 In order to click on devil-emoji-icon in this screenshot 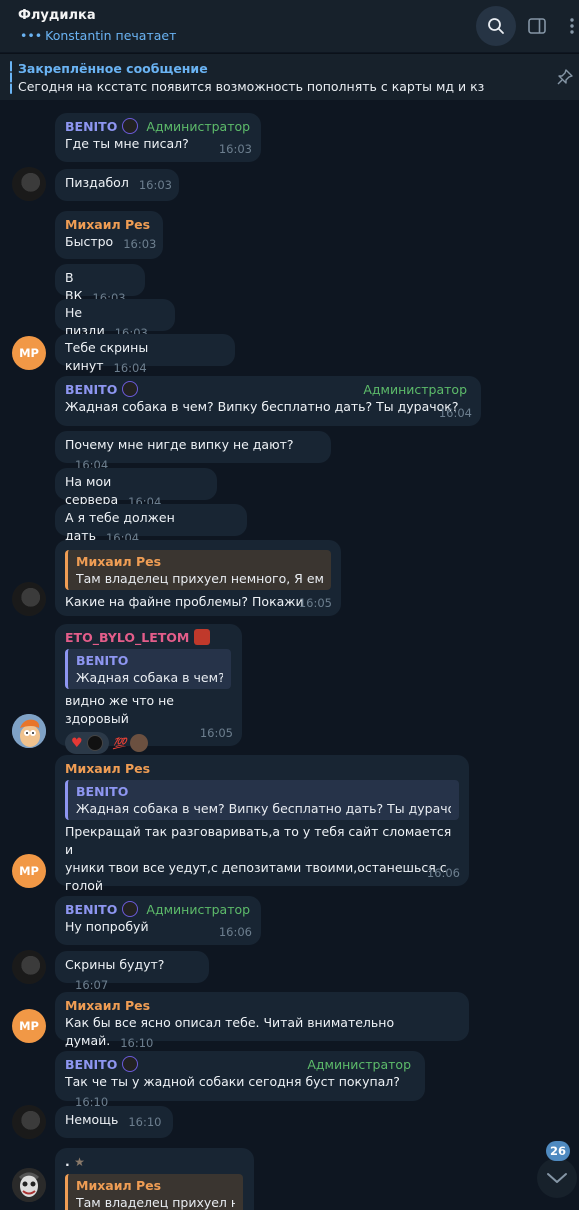, I will do `click(201, 637)`.